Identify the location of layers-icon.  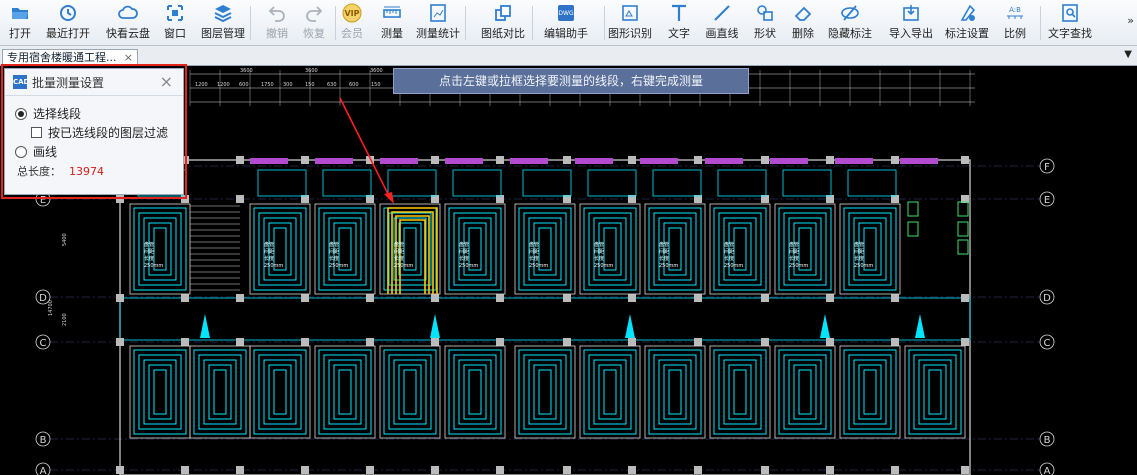
(223, 14).